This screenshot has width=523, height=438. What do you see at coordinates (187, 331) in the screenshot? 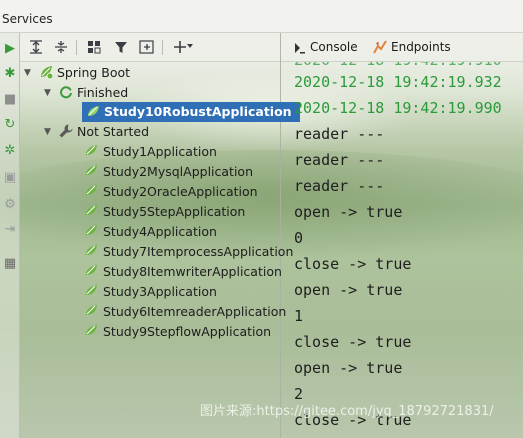
I see `tree-node-label: Study9StepflowApplication` at bounding box center [187, 331].